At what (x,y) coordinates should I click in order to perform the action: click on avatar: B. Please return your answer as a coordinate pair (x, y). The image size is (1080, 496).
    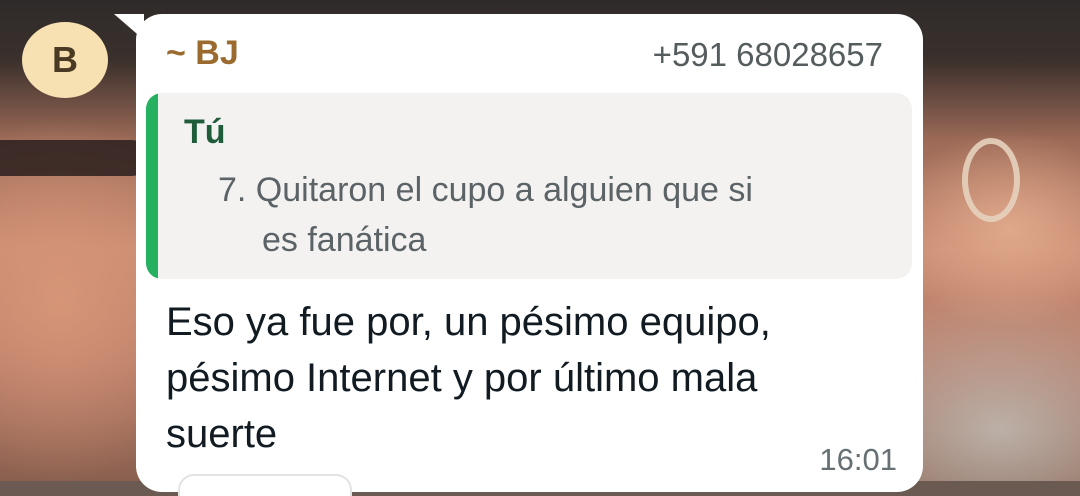
    Looking at the image, I should click on (65, 60).